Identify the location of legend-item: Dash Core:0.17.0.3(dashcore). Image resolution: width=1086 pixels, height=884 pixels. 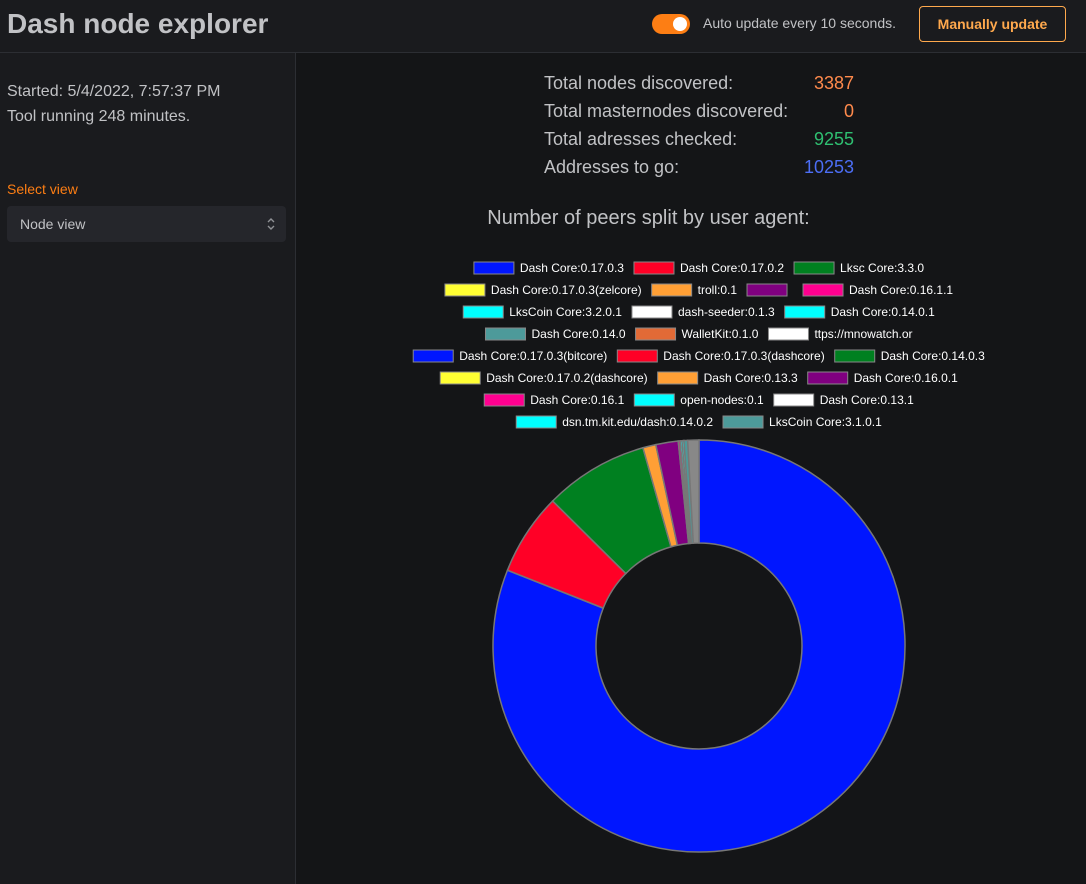
(720, 356).